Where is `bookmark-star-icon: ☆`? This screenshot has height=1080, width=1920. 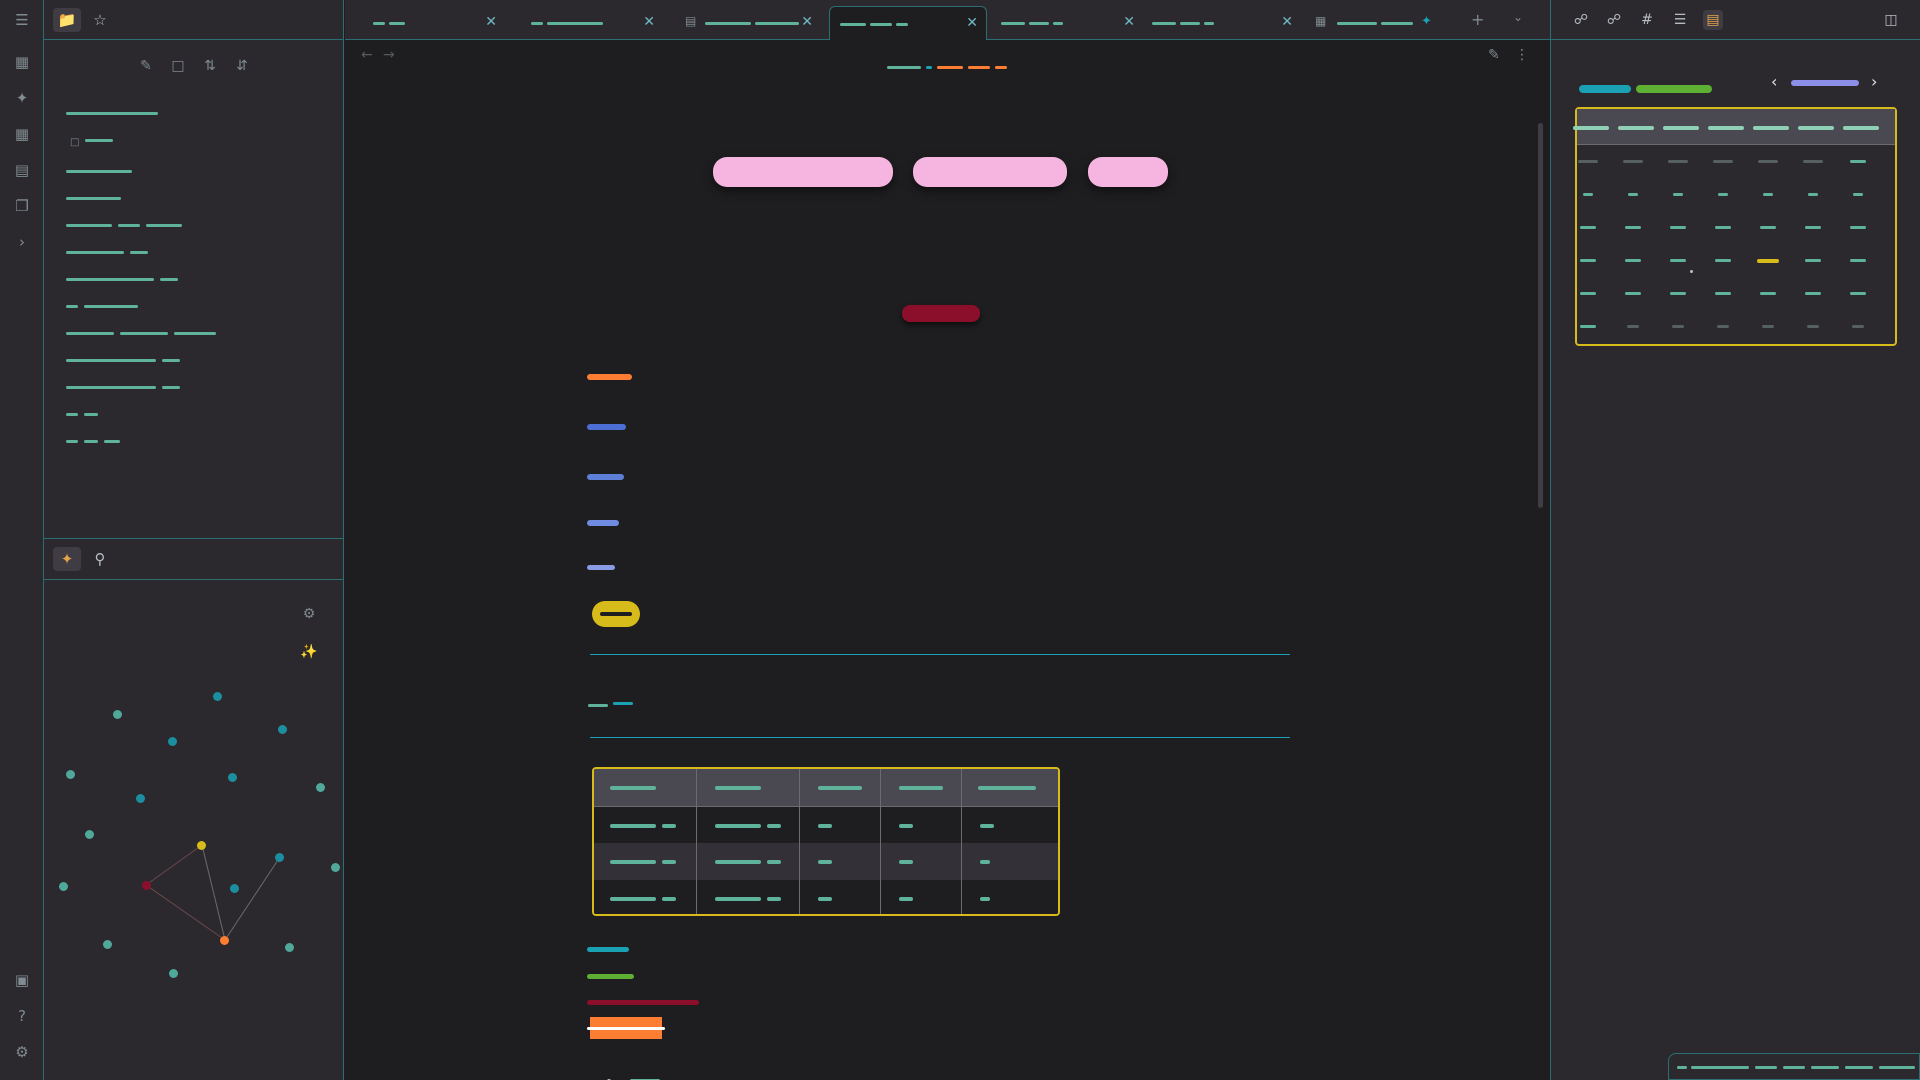
bookmark-star-icon: ☆ is located at coordinates (100, 20).